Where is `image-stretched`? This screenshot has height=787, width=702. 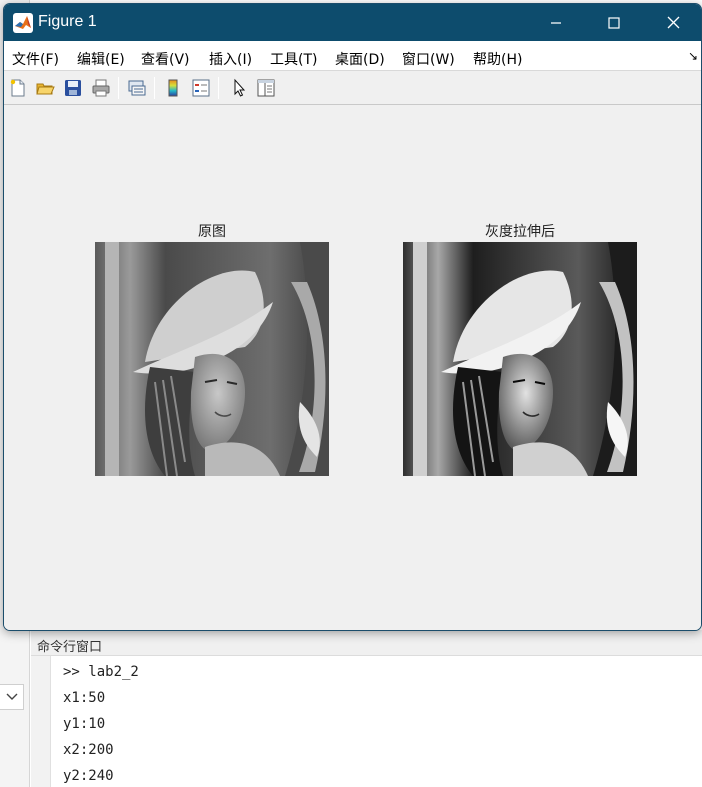
image-stretched is located at coordinates (520, 359).